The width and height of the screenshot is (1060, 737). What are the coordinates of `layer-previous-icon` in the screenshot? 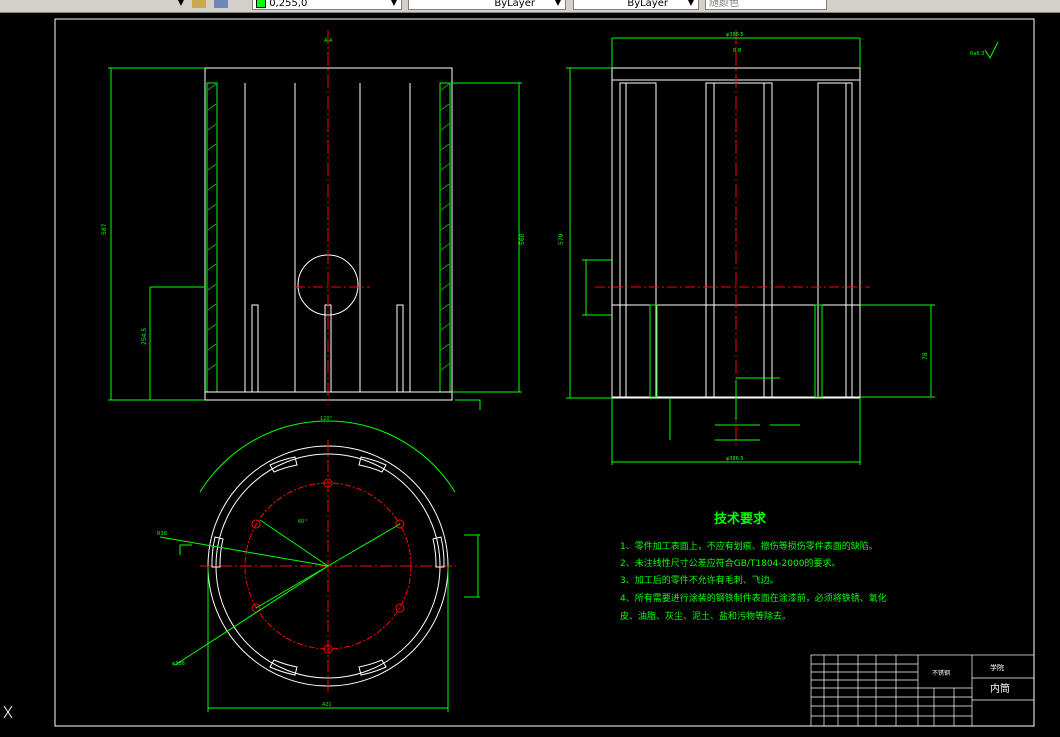 It's located at (221, 4).